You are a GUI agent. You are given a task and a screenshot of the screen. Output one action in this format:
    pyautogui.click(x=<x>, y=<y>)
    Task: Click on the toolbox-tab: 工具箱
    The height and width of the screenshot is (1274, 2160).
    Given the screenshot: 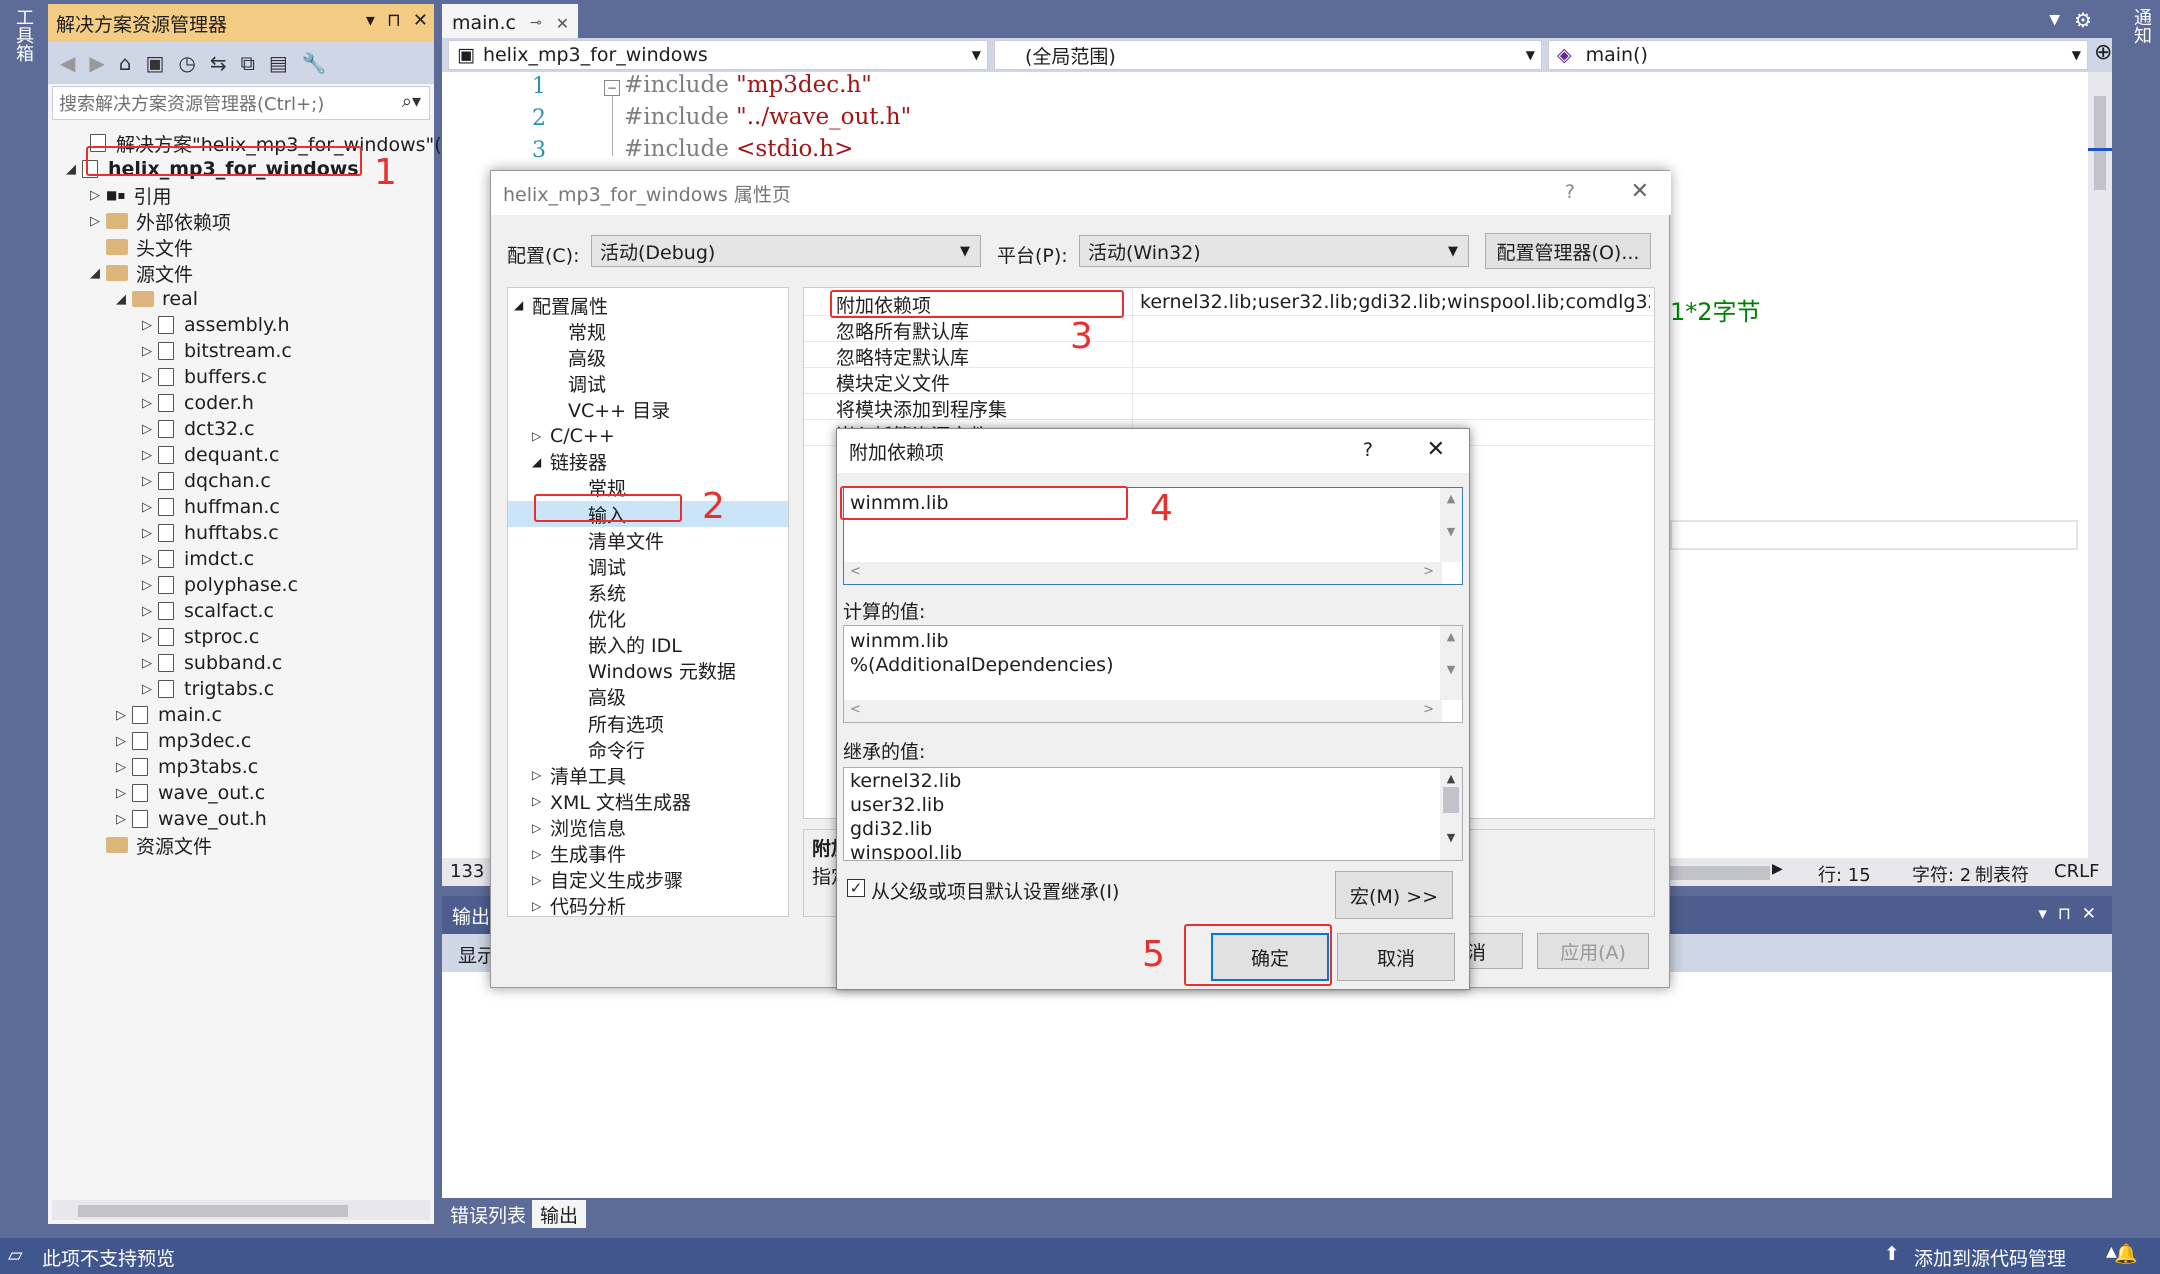 What is the action you would take?
    pyautogui.click(x=23, y=35)
    